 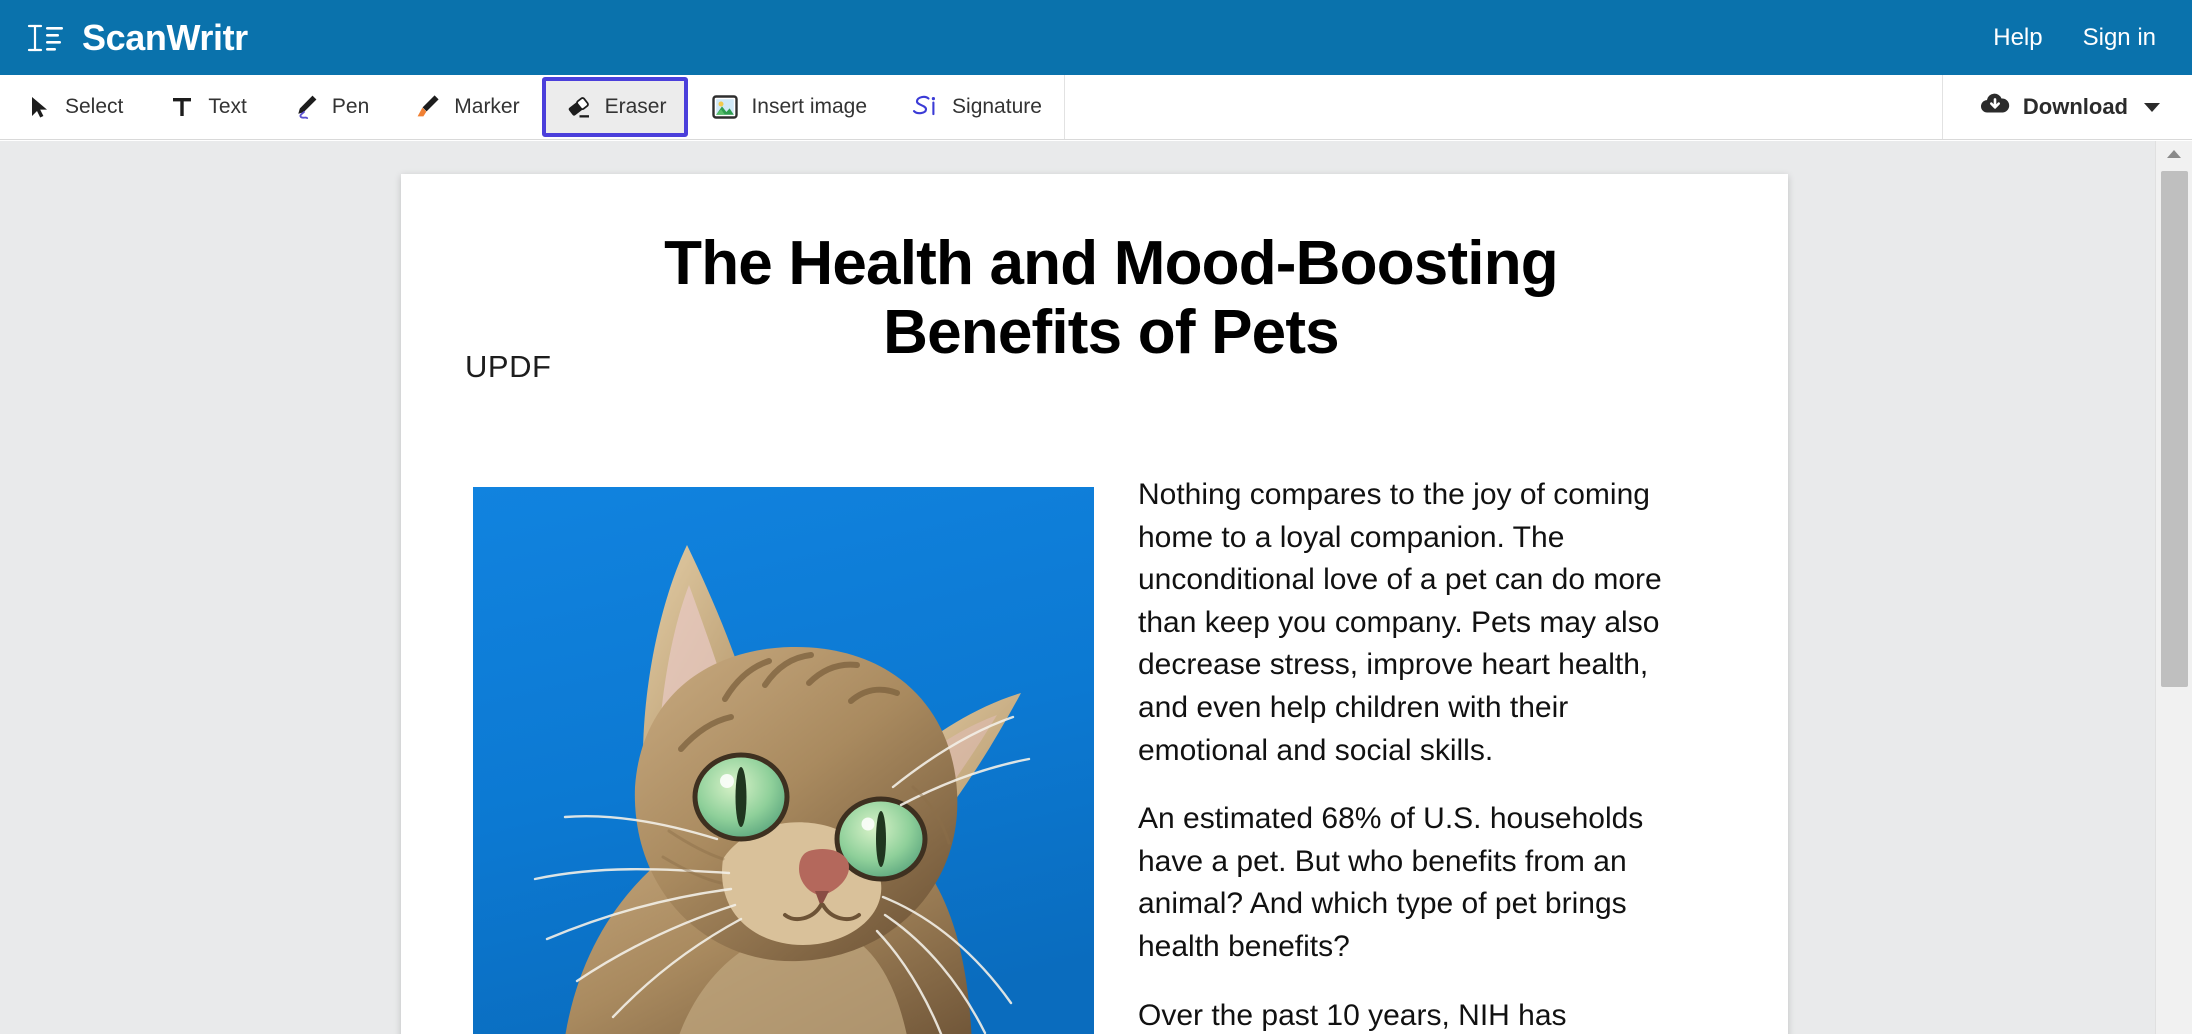 What do you see at coordinates (635, 106) in the screenshot?
I see `tool-label-eraser: Eraser` at bounding box center [635, 106].